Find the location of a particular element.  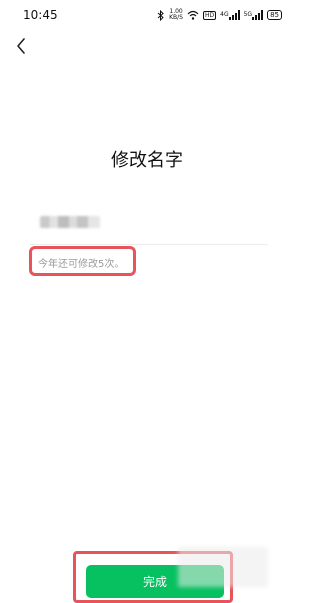

signal-2-label: 5G is located at coordinates (248, 14).